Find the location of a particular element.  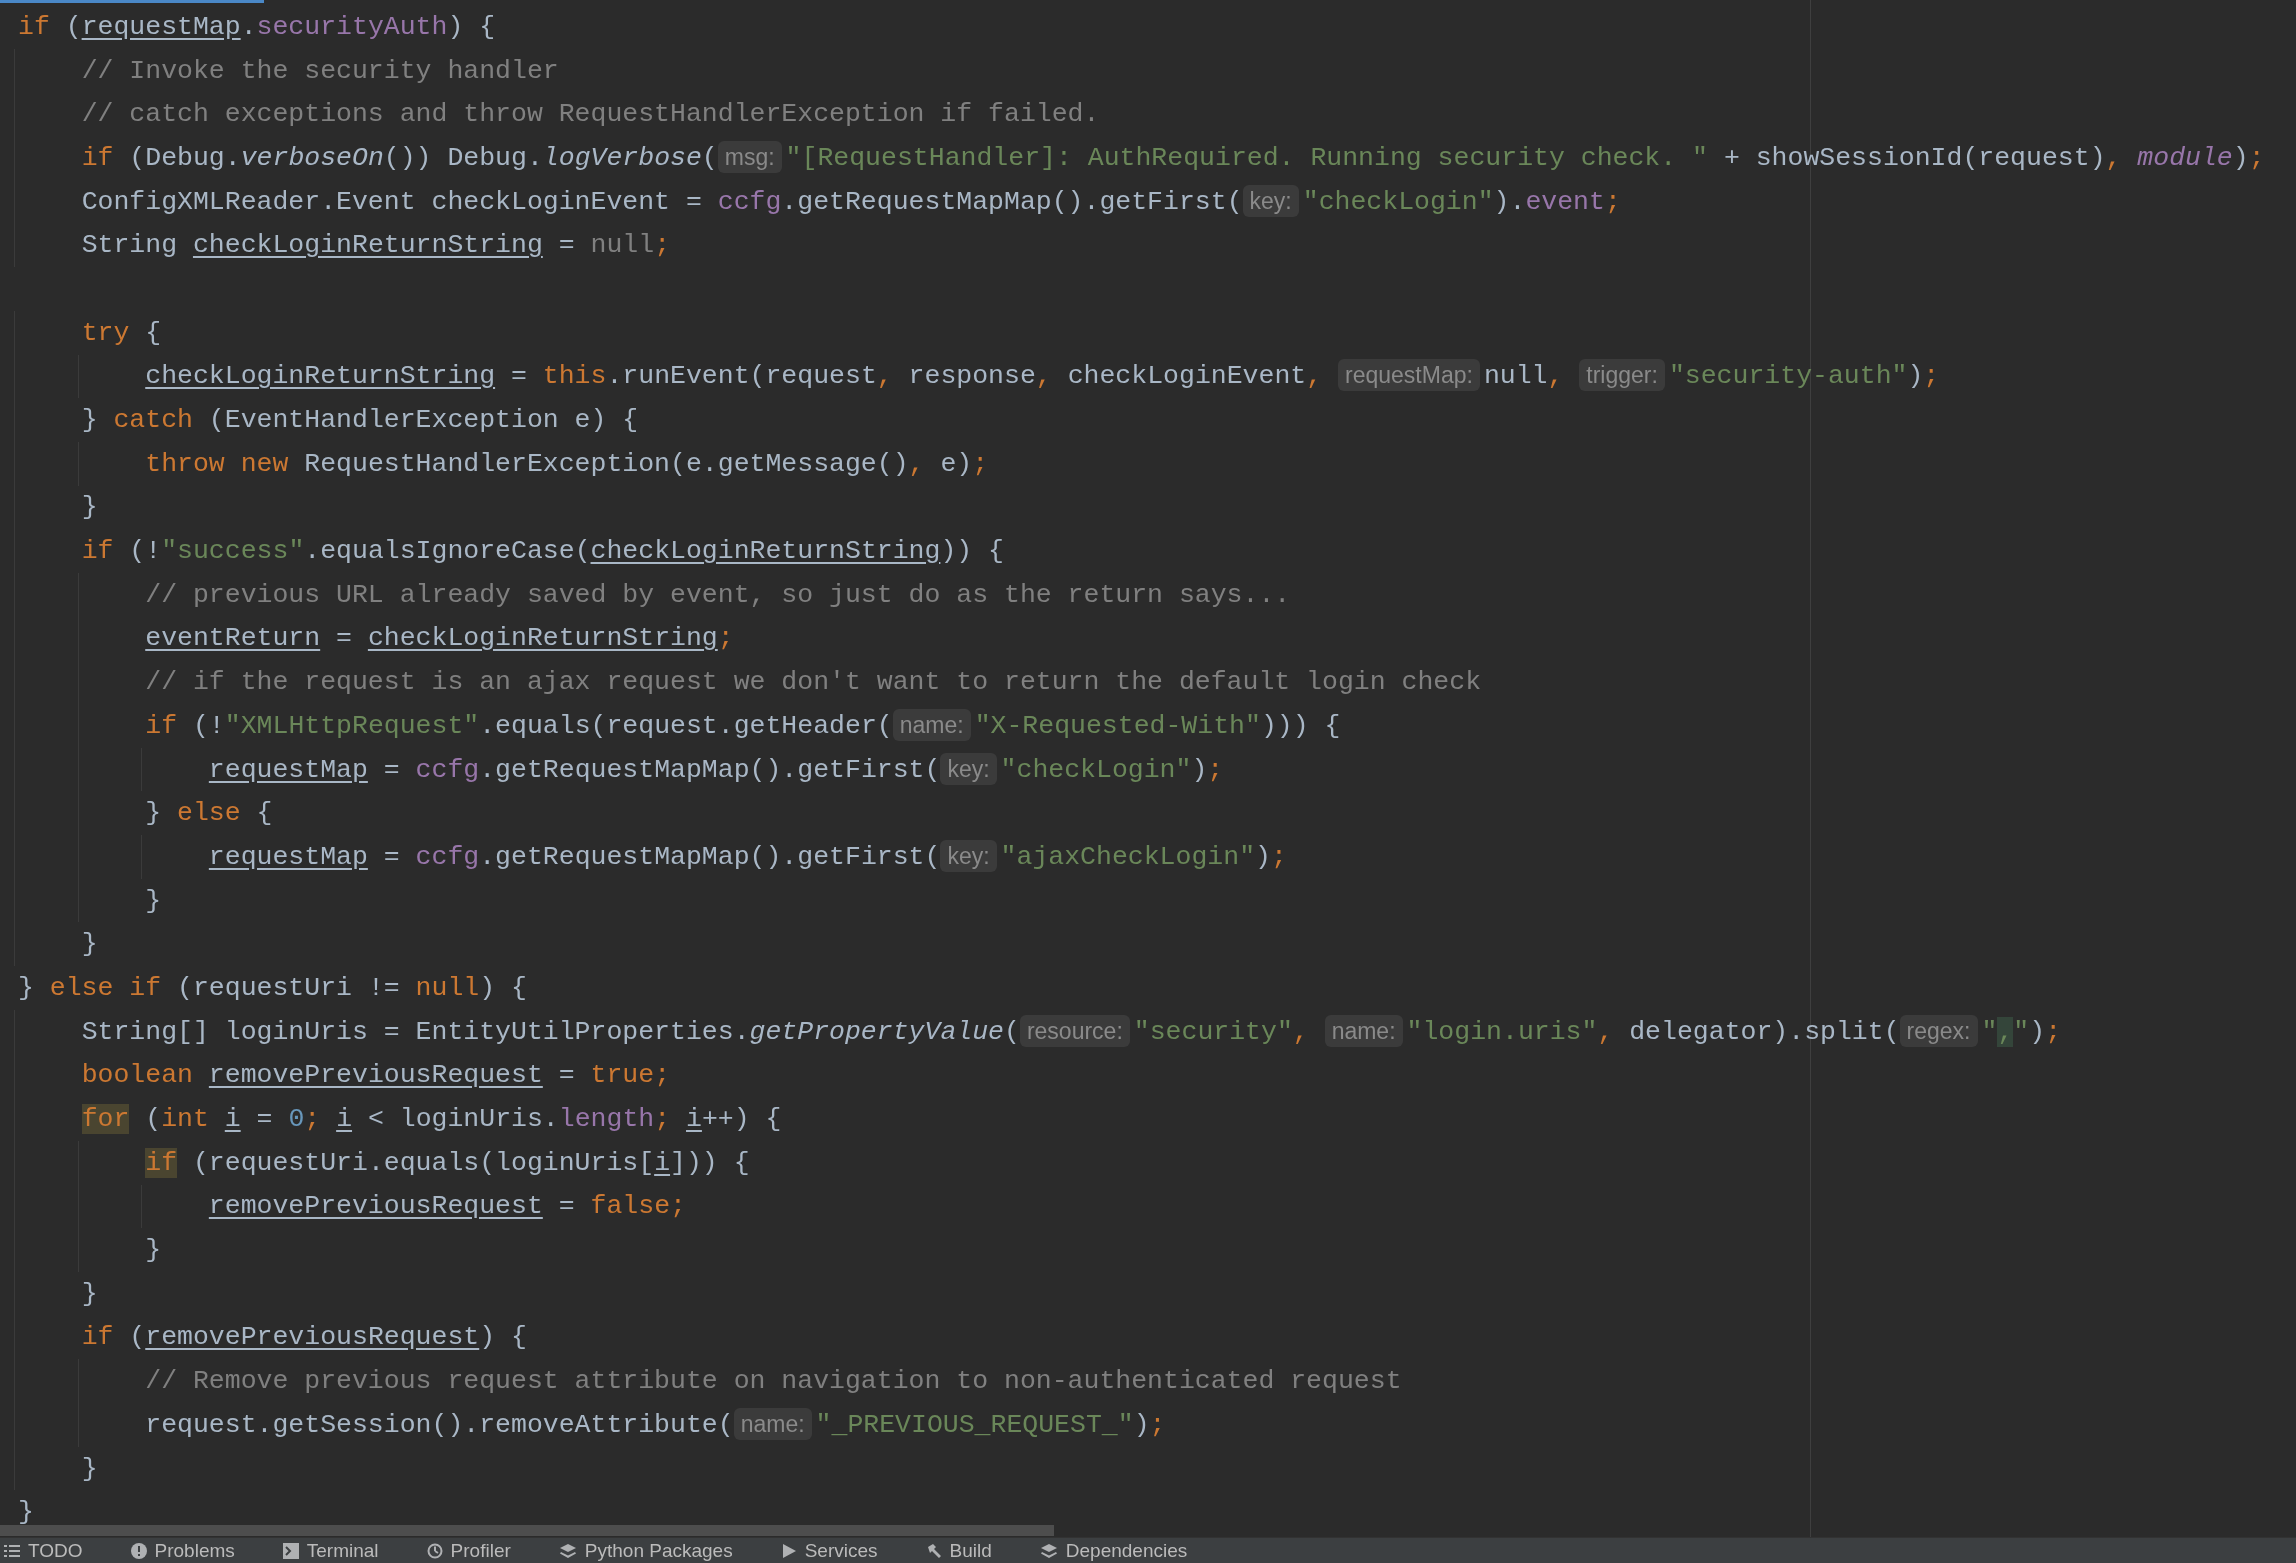

code-line: // catch exceptions and throw RequestHandlerException if failed. is located at coordinates (590, 114).